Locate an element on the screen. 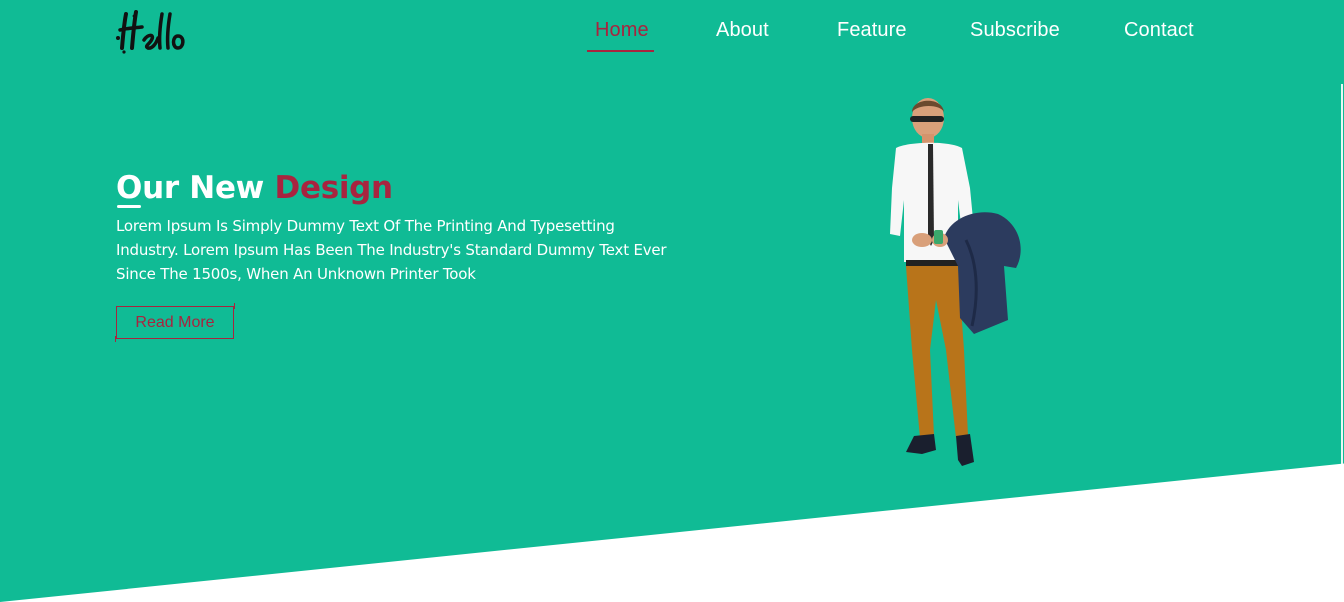 The image size is (1344, 602). main-navigation: Home About Feature Subscribe Contact is located at coordinates (672, 36).